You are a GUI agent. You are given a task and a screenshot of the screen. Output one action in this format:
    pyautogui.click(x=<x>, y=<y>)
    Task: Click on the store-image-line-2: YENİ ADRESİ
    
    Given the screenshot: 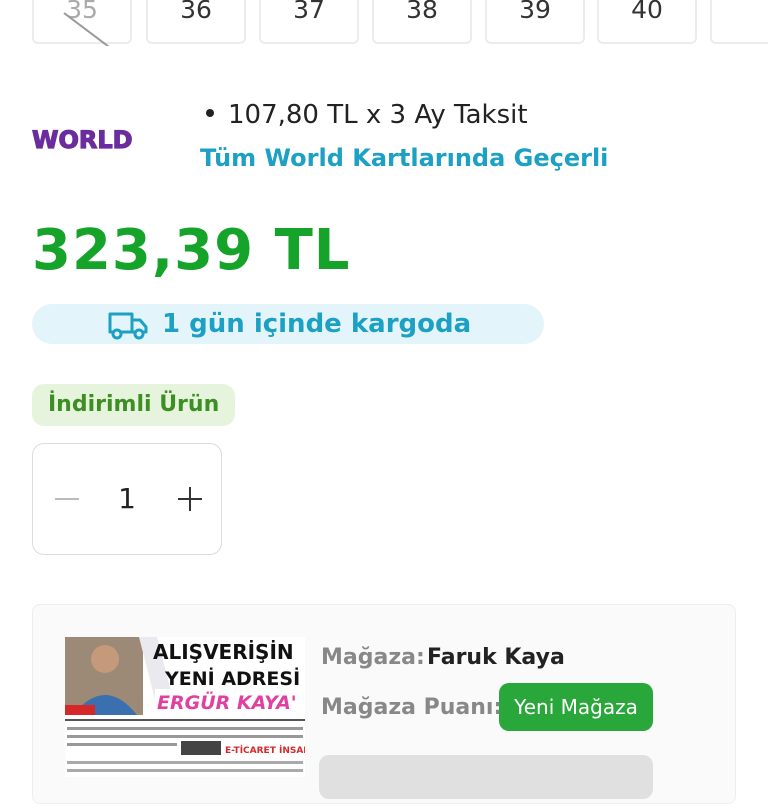 What is the action you would take?
    pyautogui.click(x=232, y=678)
    